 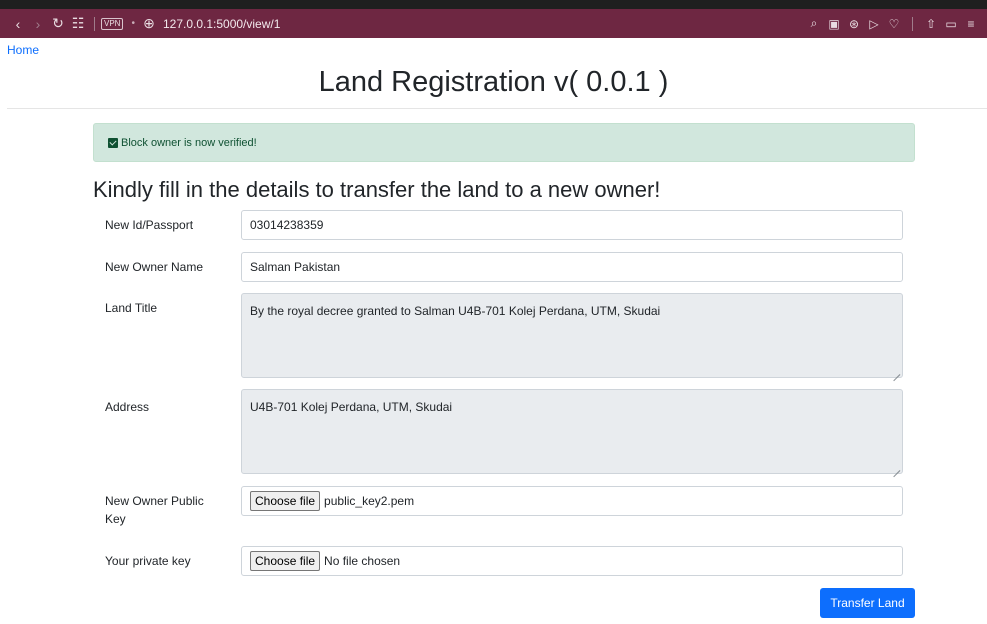 What do you see at coordinates (504, 142) in the screenshot?
I see `success-alert: Block owner is now verified!` at bounding box center [504, 142].